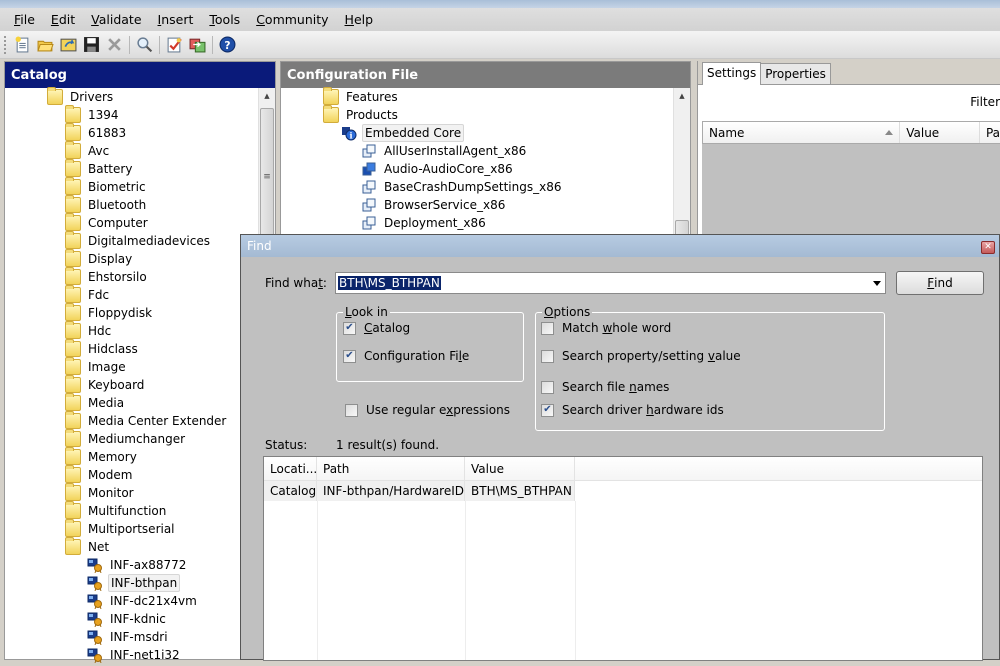 The width and height of the screenshot is (1000, 666). I want to click on tree-item-driver: INF-kdnic, so click(140, 619).